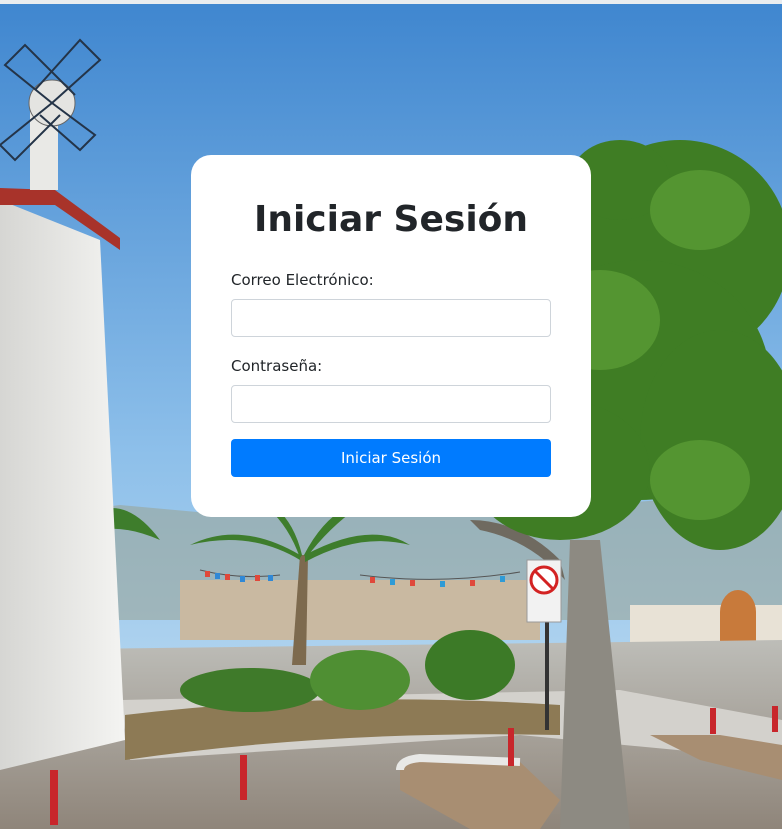  I want to click on page-title: Iniciar Sesión, so click(391, 219).